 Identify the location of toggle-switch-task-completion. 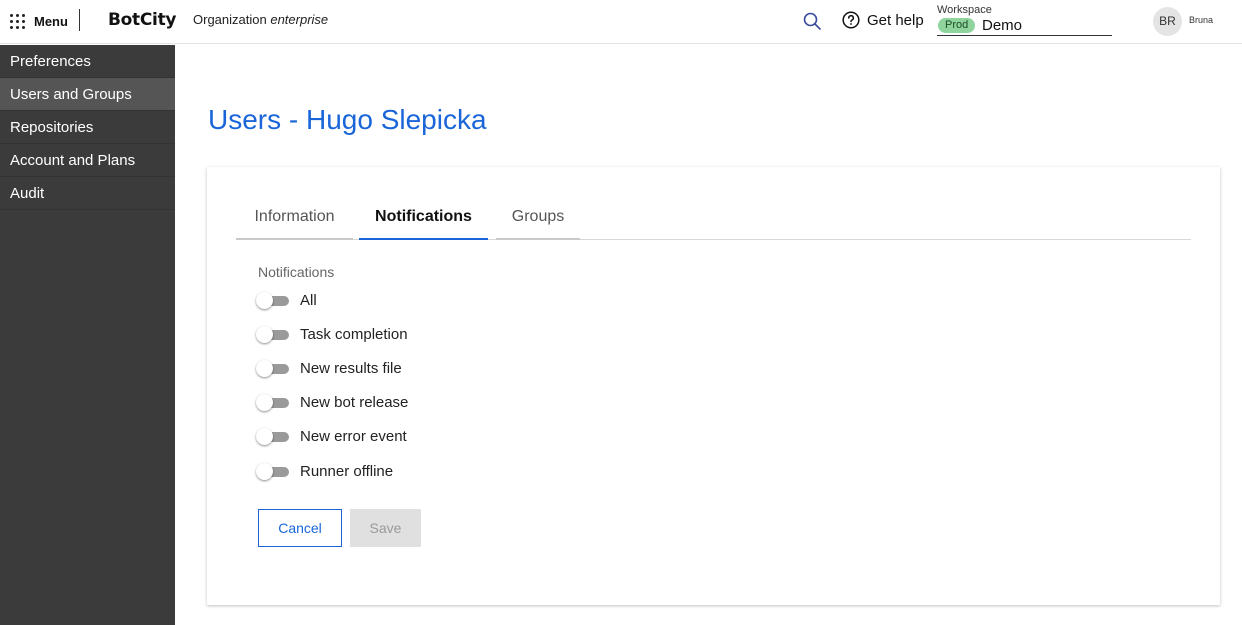
(273, 334).